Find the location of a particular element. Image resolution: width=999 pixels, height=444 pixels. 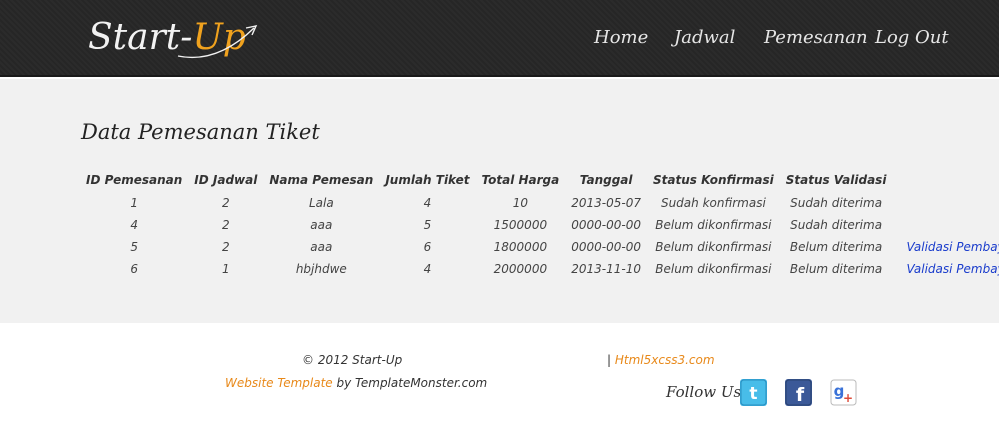

twitter-icon: t is located at coordinates (753, 392).